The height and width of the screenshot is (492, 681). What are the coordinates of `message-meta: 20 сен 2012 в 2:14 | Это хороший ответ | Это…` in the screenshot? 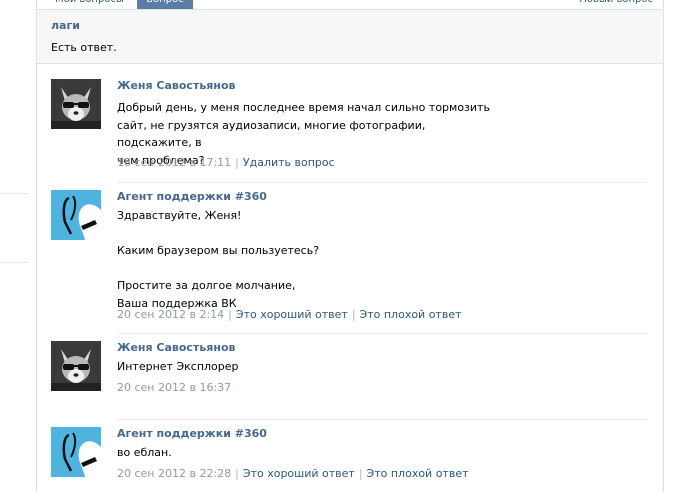 It's located at (289, 314).